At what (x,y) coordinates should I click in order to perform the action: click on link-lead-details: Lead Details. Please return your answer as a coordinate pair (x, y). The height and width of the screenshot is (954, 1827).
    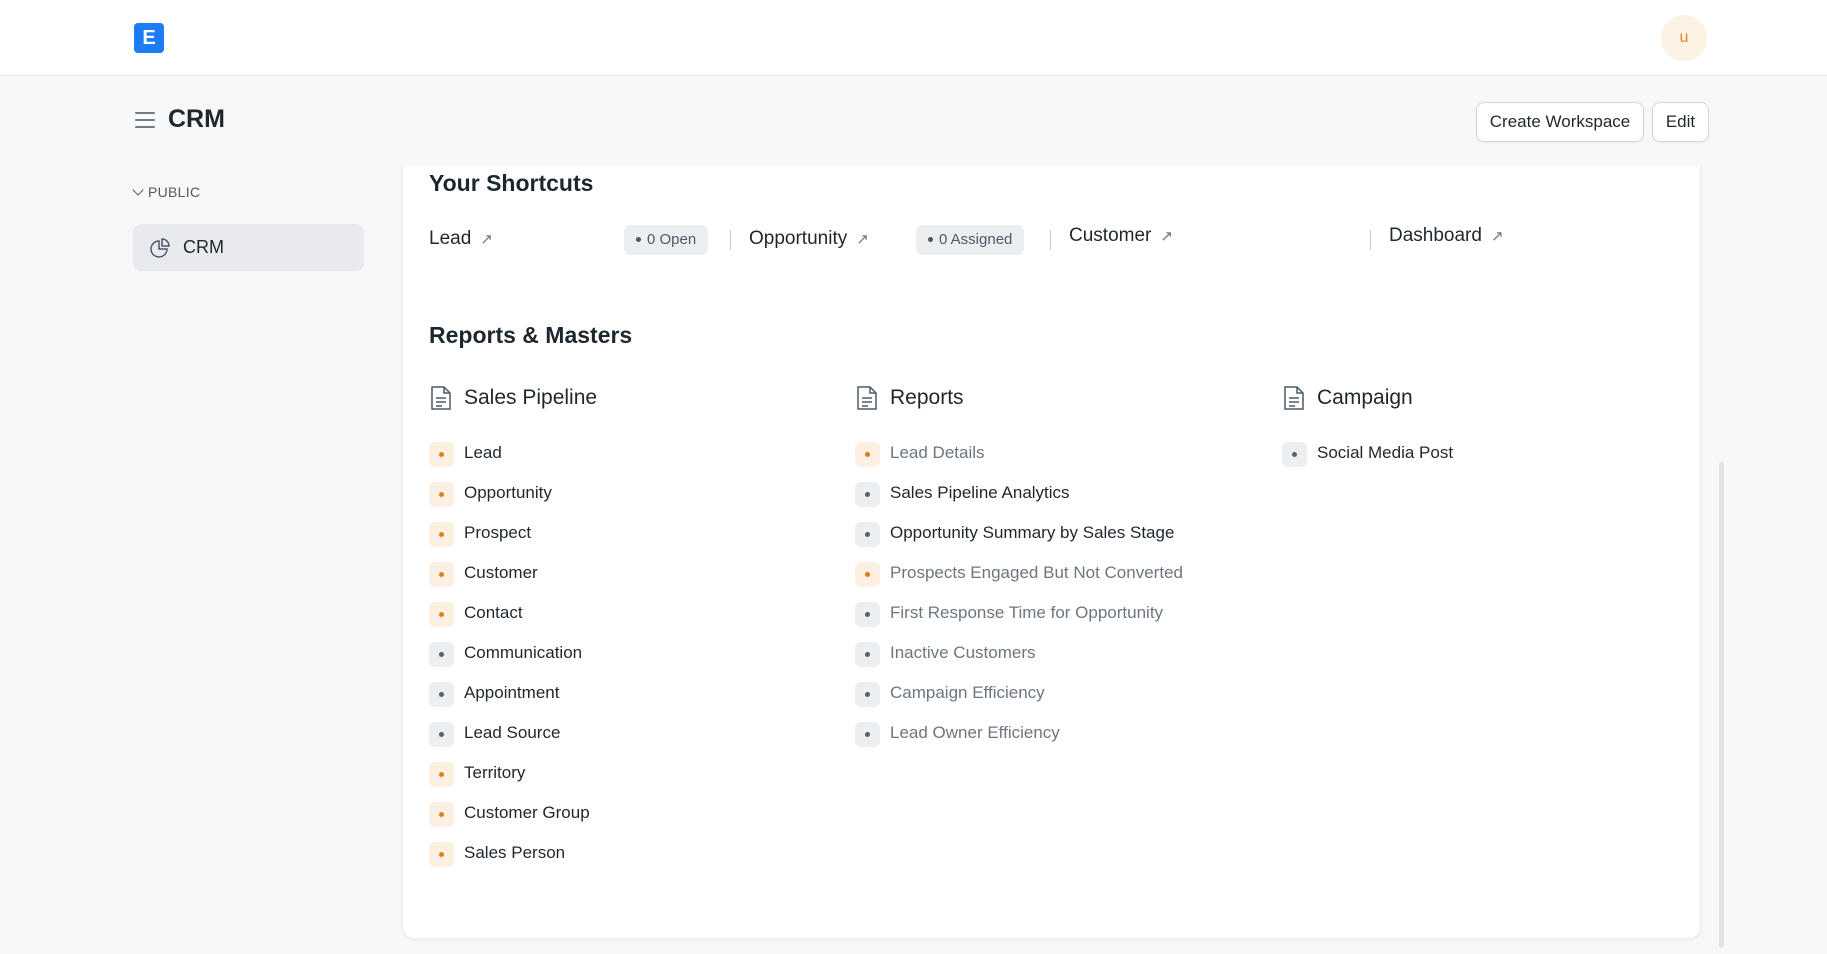
    Looking at the image, I should click on (920, 454).